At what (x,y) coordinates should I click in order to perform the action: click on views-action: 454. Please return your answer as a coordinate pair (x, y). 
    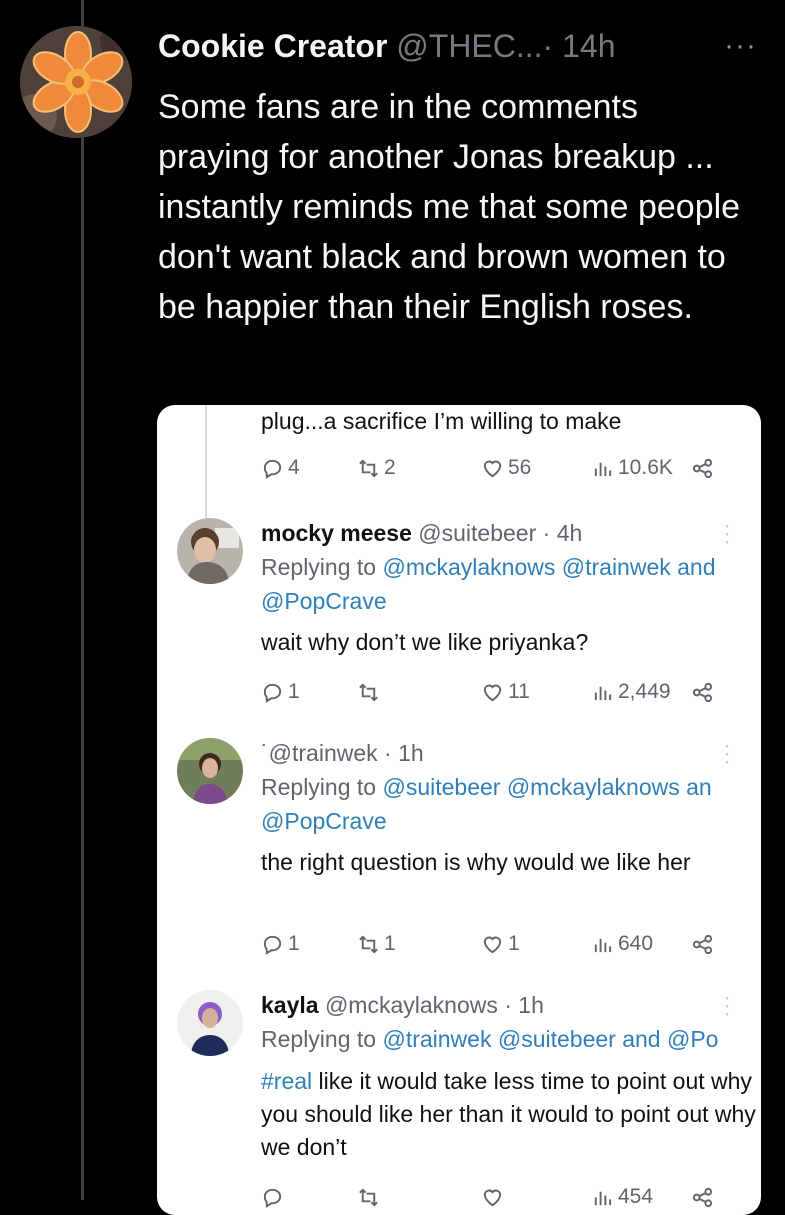
    Looking at the image, I should click on (622, 1197).